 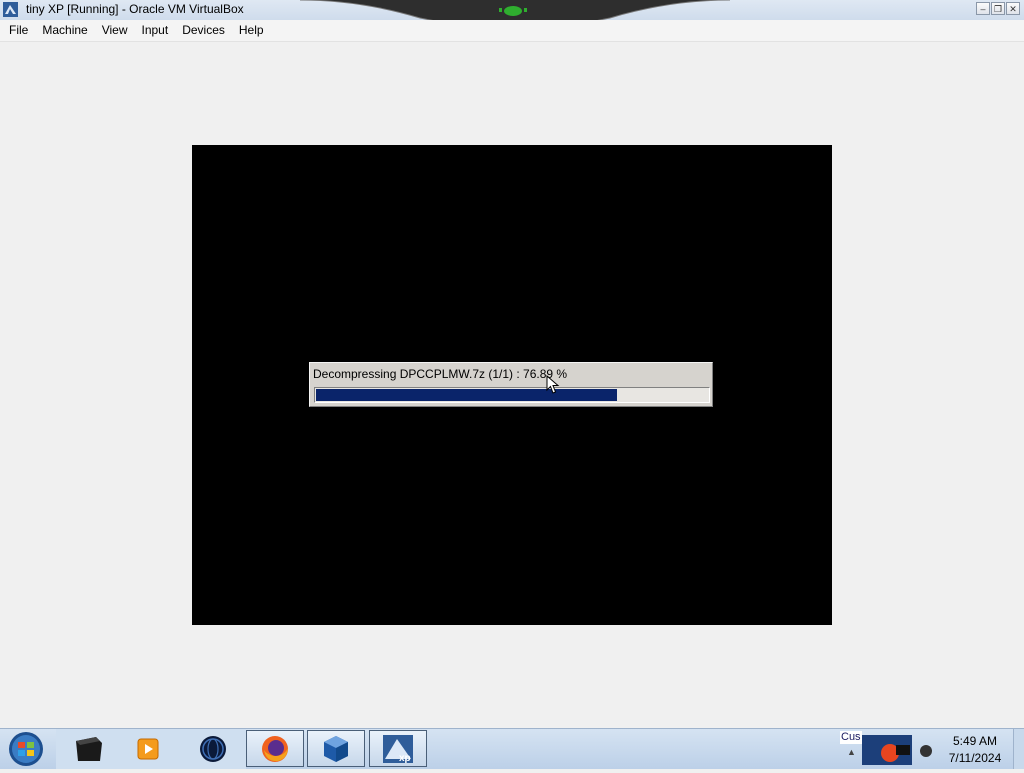 I want to click on window-controls: – ❐ ✕, so click(x=998, y=8).